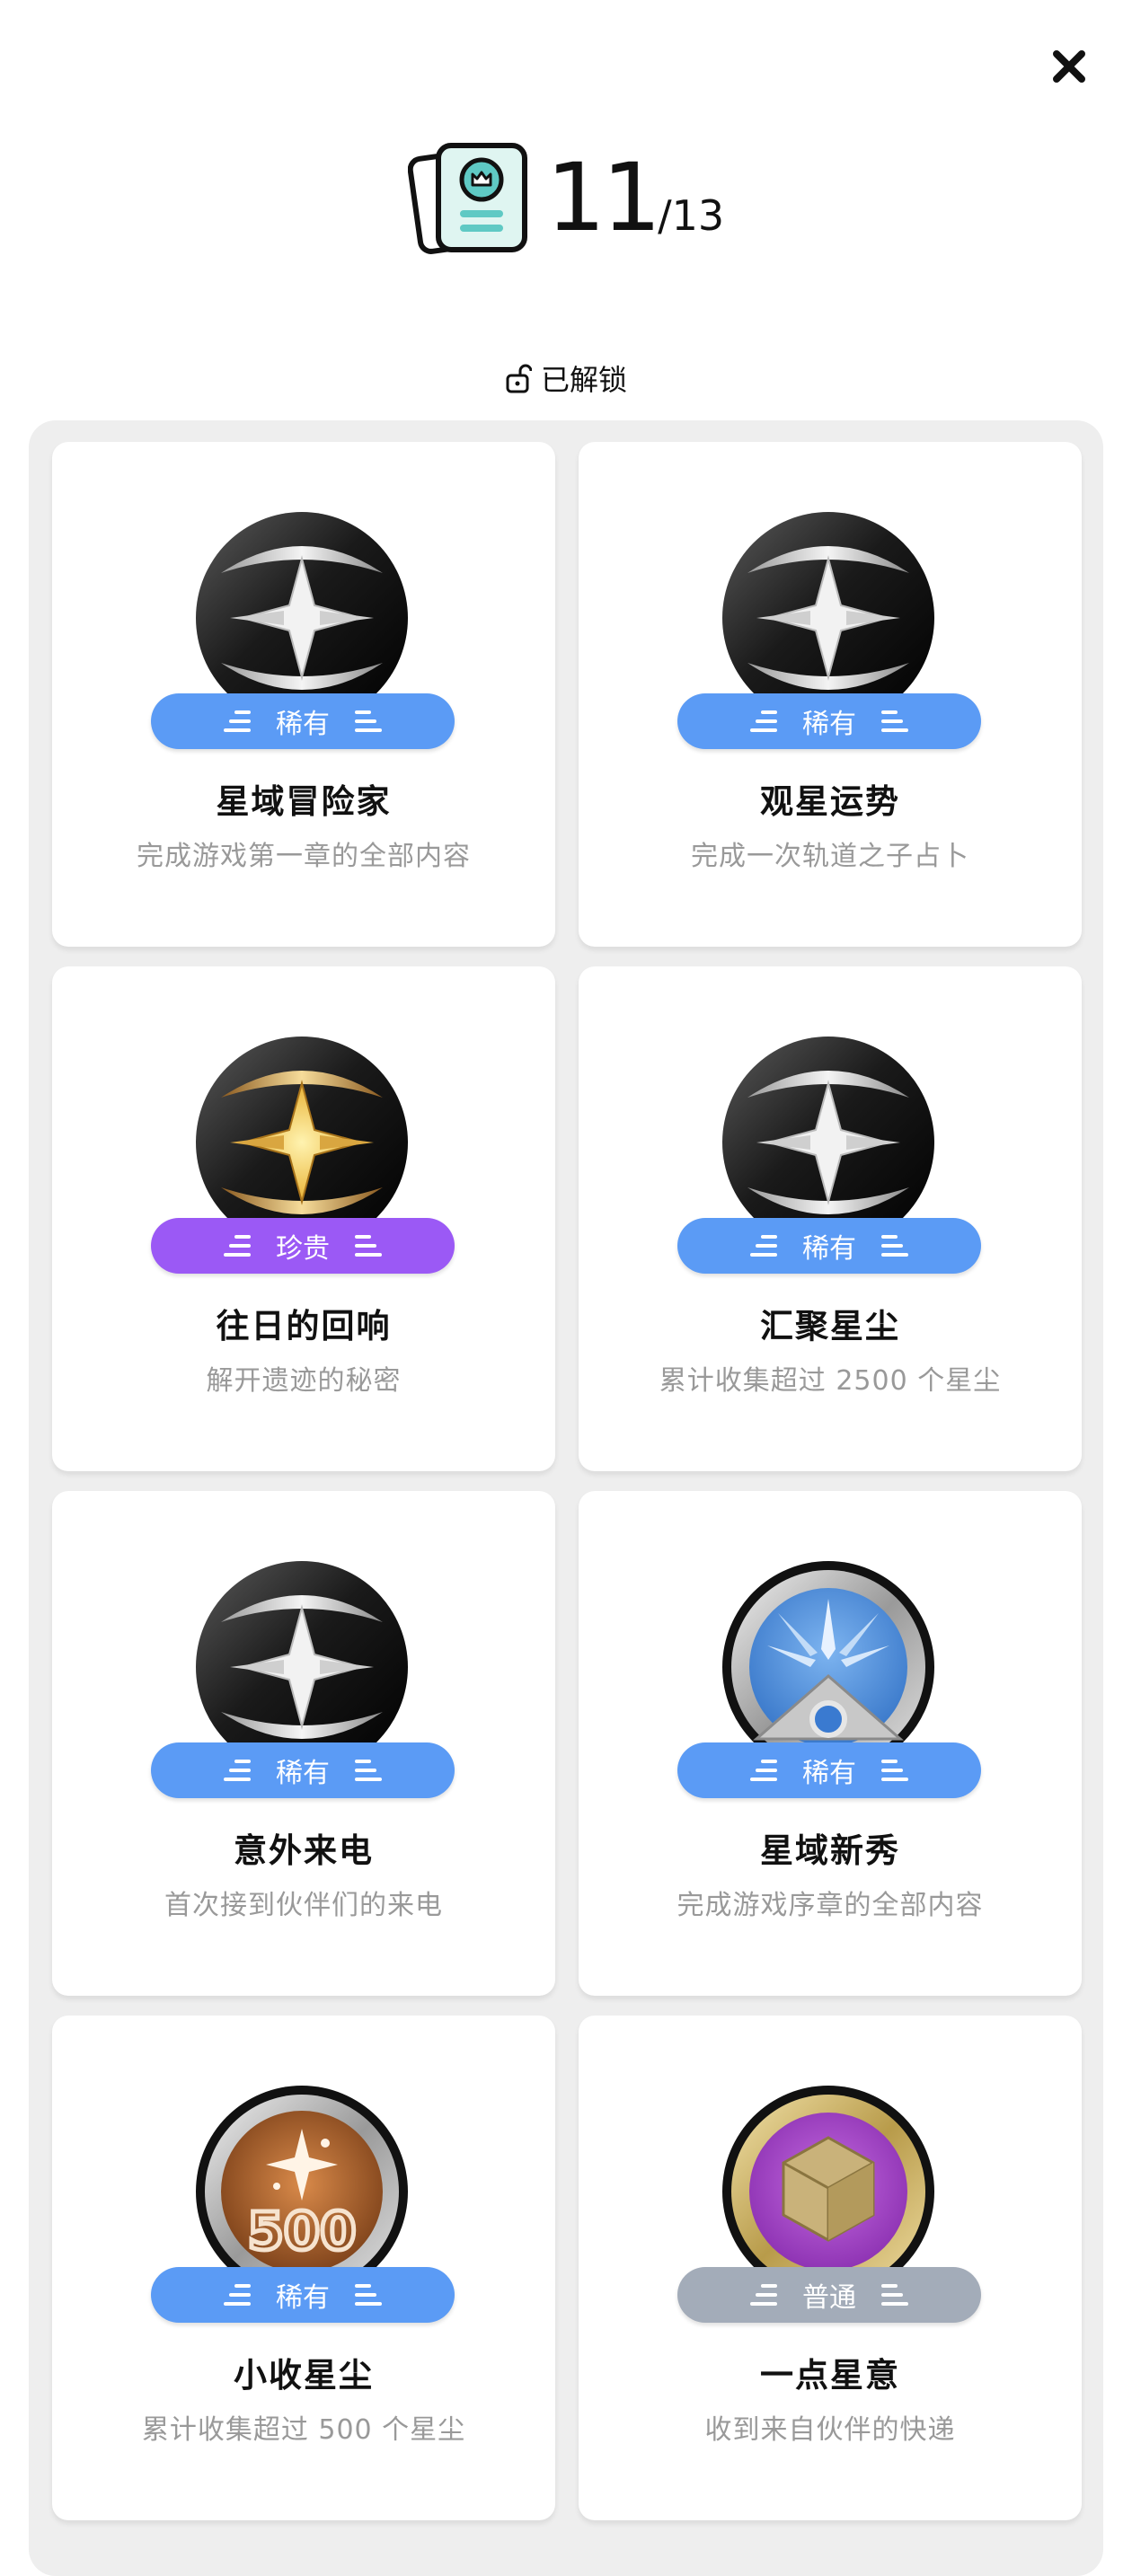 Image resolution: width=1132 pixels, height=2576 pixels. I want to click on achievement-card: 稀有 观星运势 完成一次轨道之子占卜, so click(830, 694).